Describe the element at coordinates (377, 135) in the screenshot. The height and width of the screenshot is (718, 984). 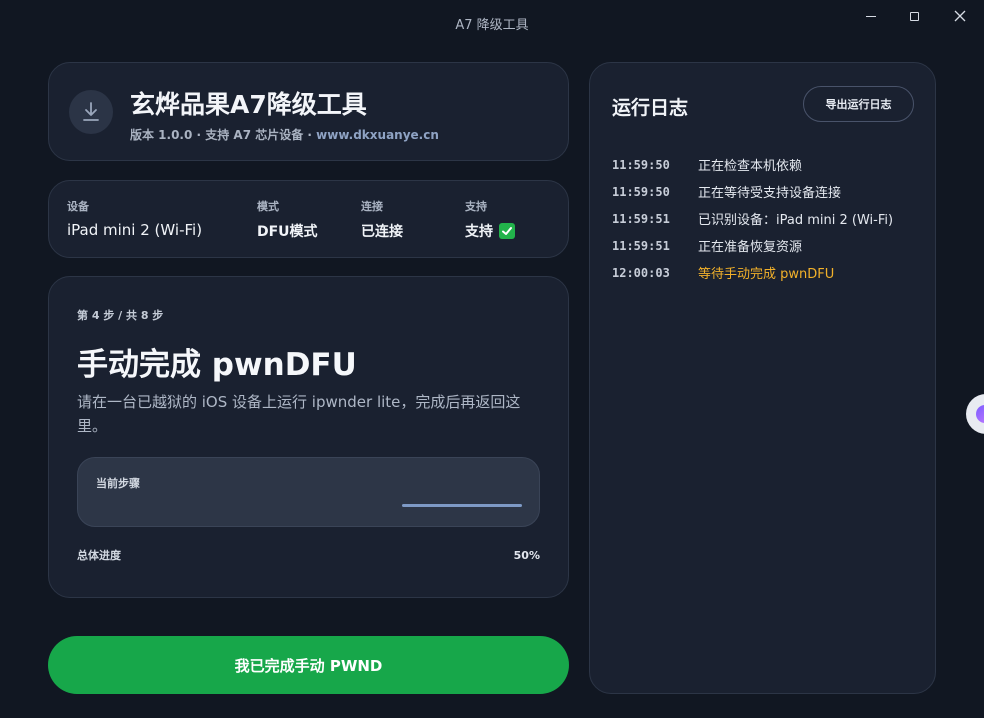
I see `website-link: www.dkxuanye.cn` at that location.